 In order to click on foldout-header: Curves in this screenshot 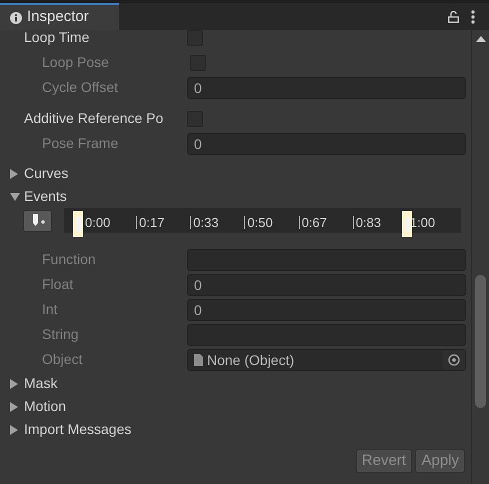, I will do `click(235, 173)`.